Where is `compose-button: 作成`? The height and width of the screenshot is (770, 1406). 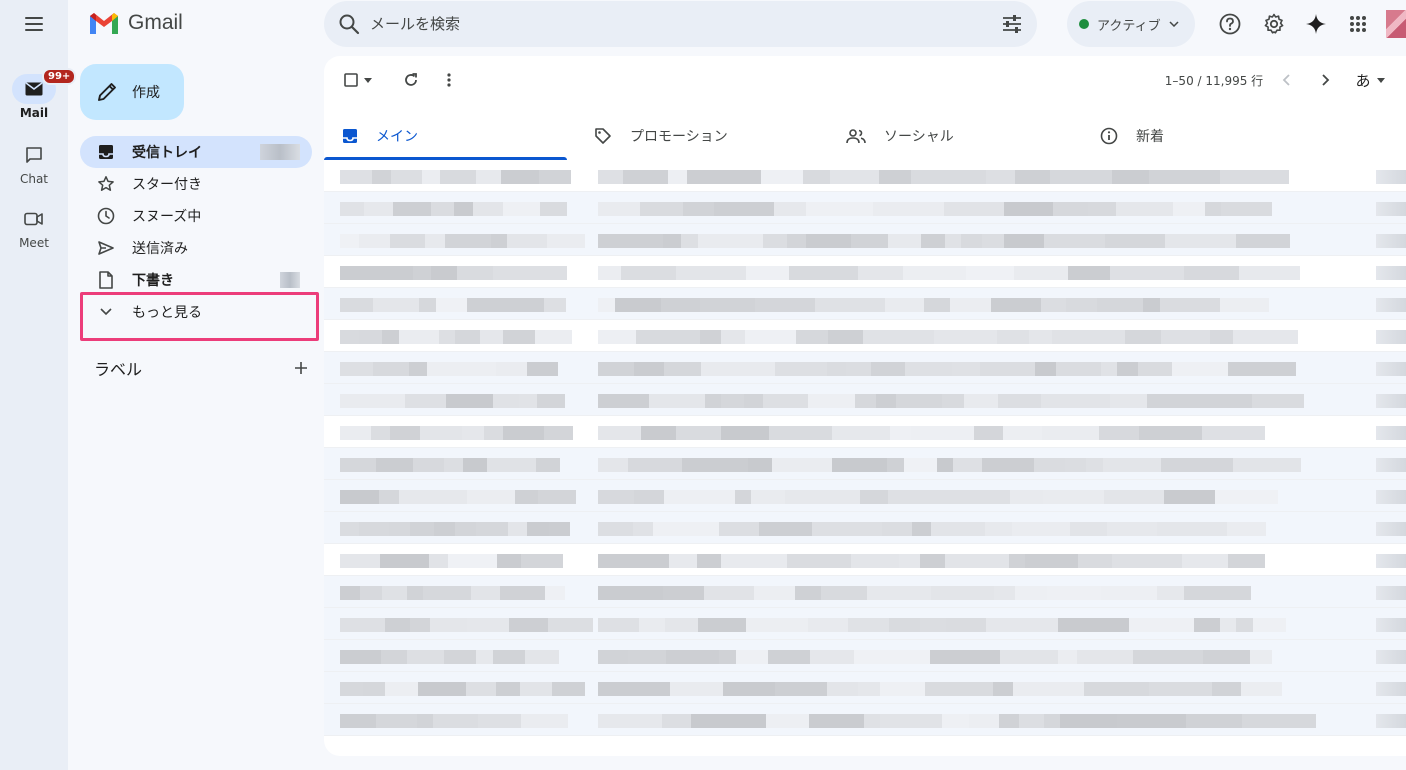
compose-button: 作成 is located at coordinates (132, 92).